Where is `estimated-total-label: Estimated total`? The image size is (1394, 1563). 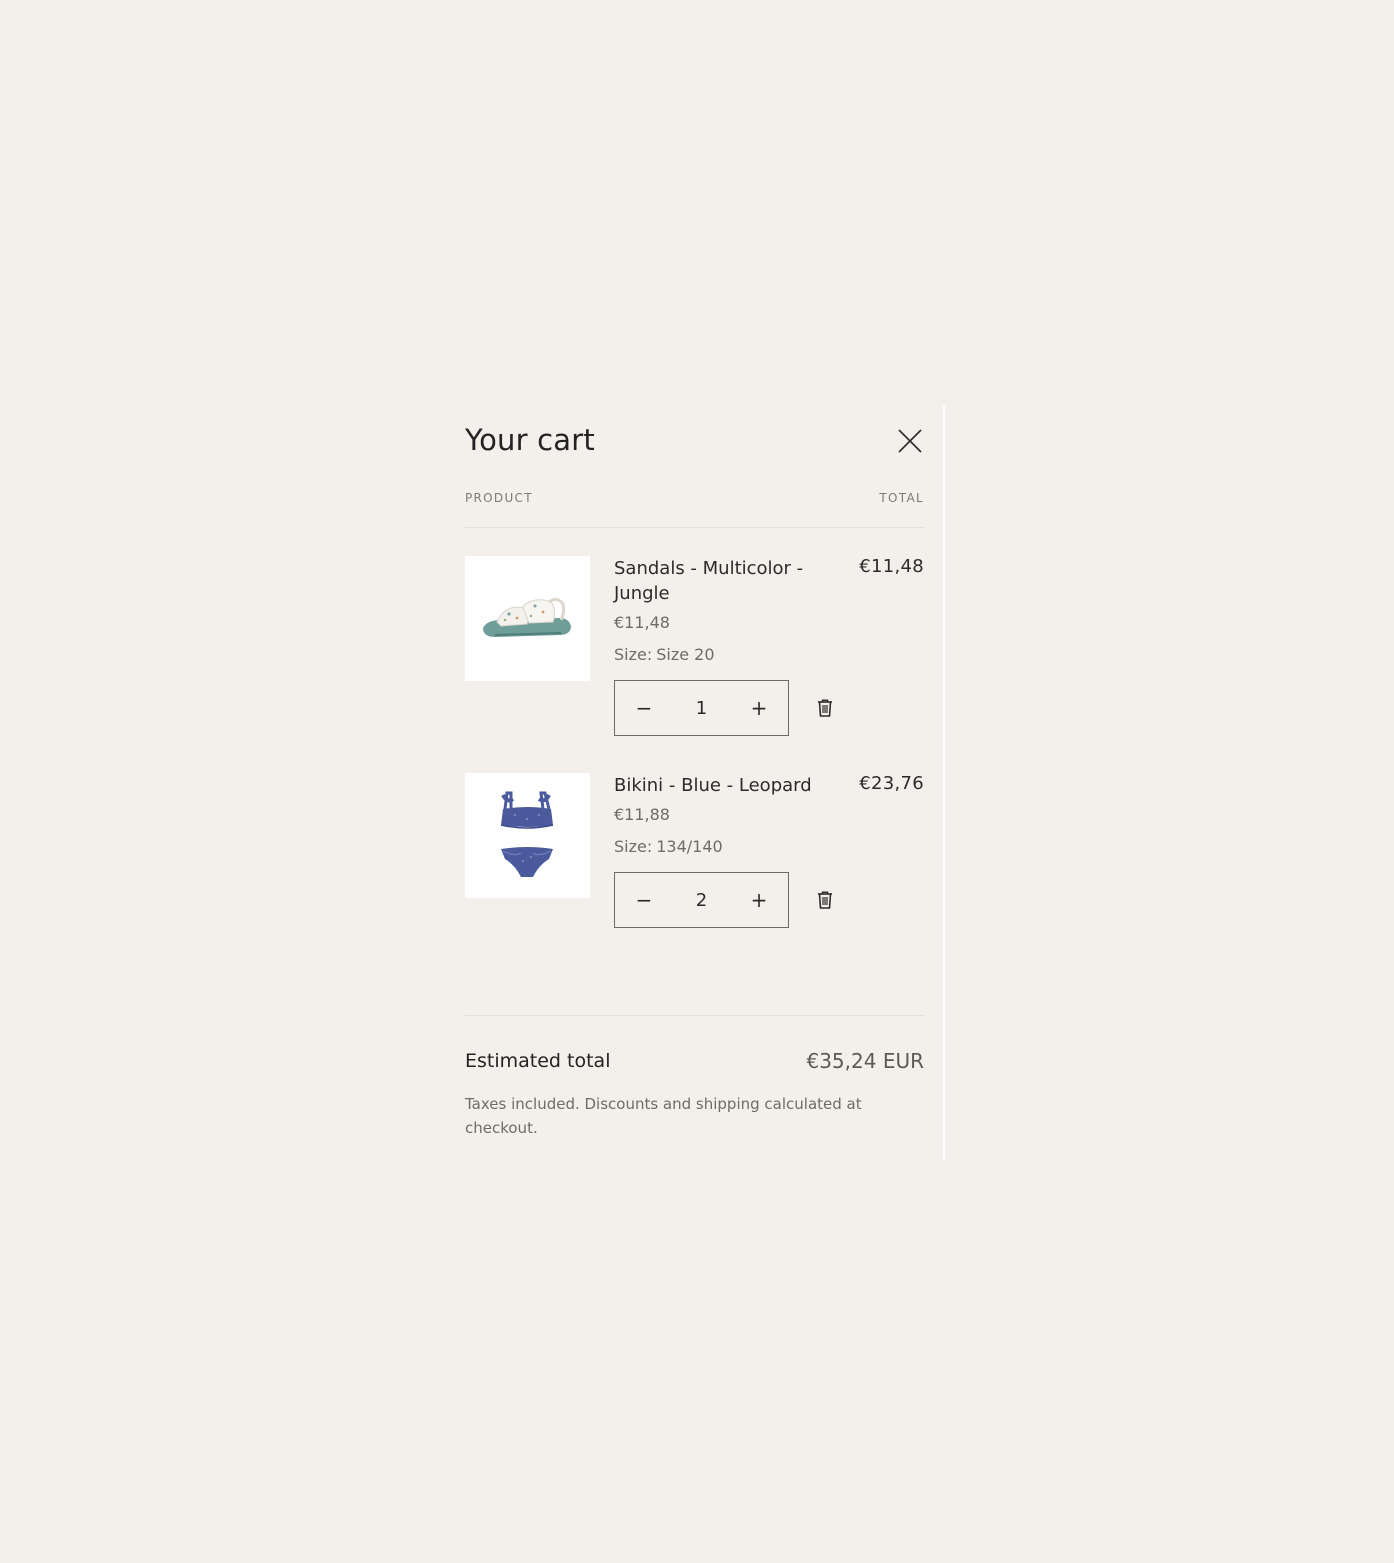
estimated-total-label: Estimated total is located at coordinates (538, 1061).